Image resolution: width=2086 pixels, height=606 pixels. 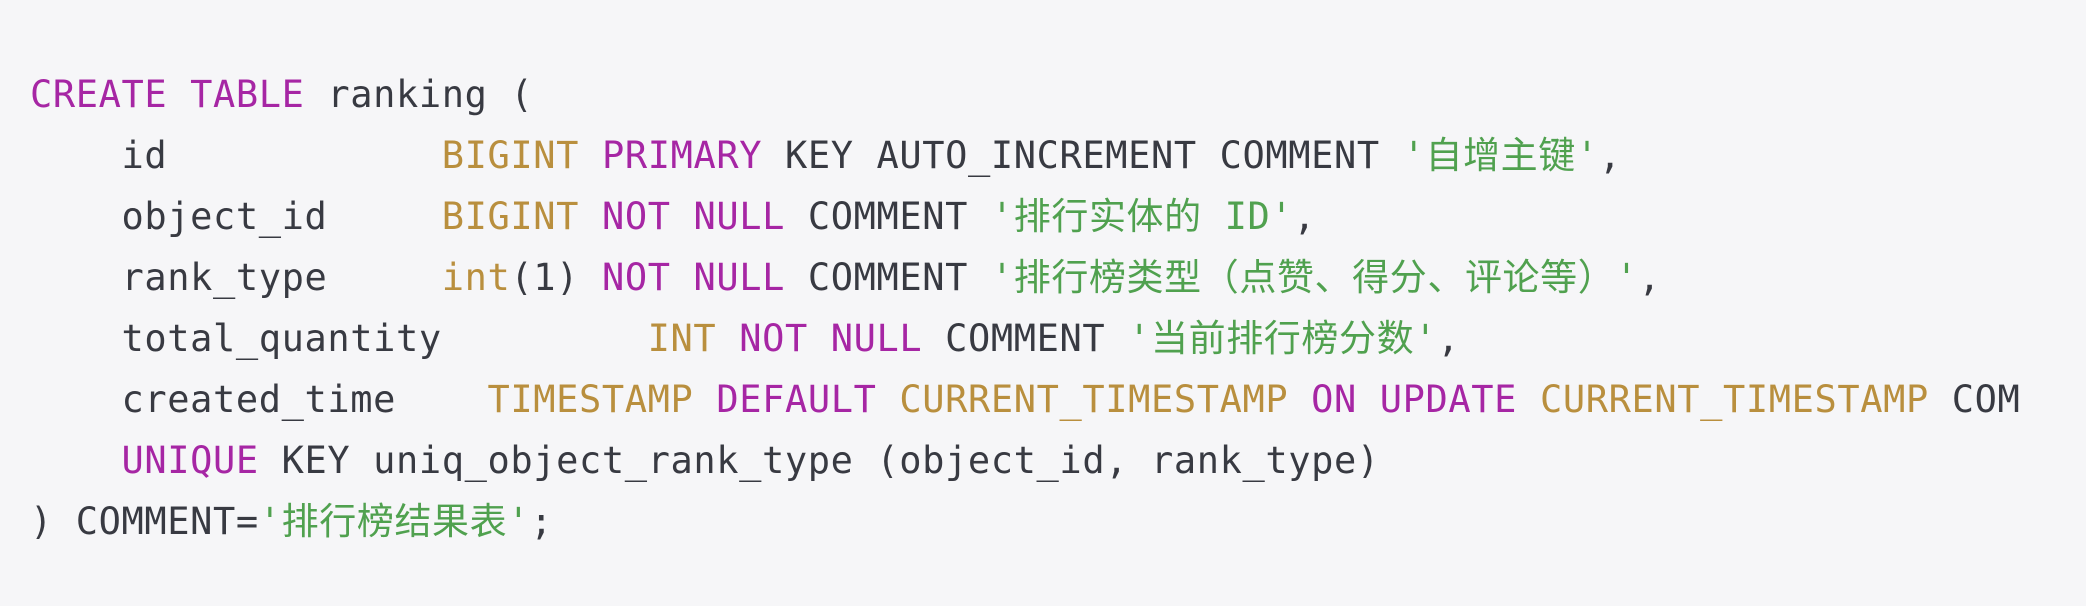 What do you see at coordinates (1500, 155) in the screenshot?
I see `code-token-str: '自增主键'` at bounding box center [1500, 155].